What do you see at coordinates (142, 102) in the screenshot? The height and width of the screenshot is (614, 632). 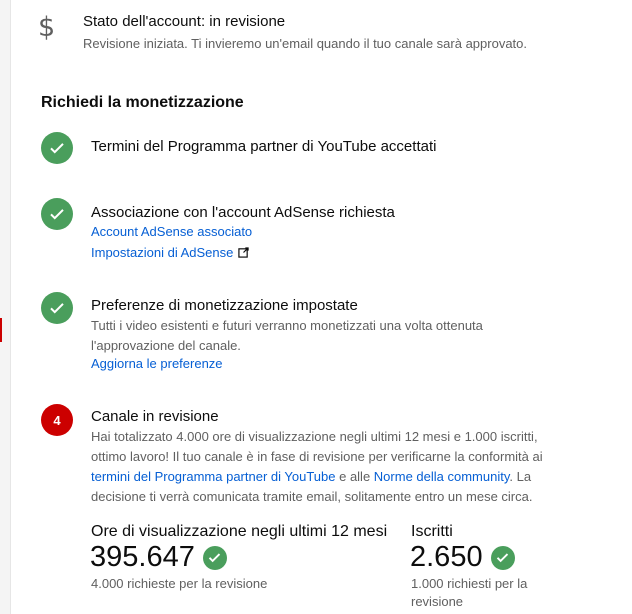 I see `monetization-section-title: Richiedi la monetizzazione` at bounding box center [142, 102].